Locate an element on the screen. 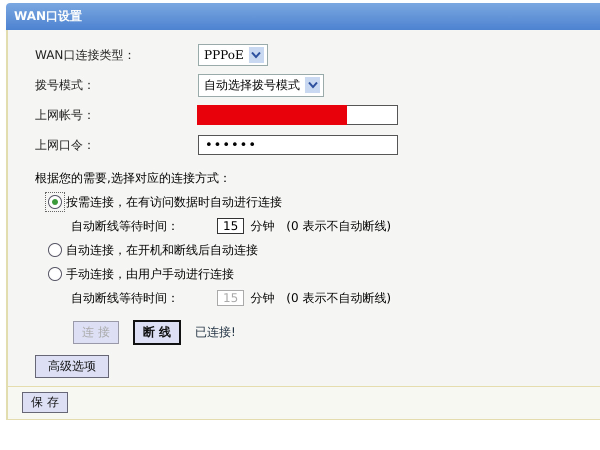 Image resolution: width=600 pixels, height=450 pixels. save-button: 保 存 is located at coordinates (45, 402).